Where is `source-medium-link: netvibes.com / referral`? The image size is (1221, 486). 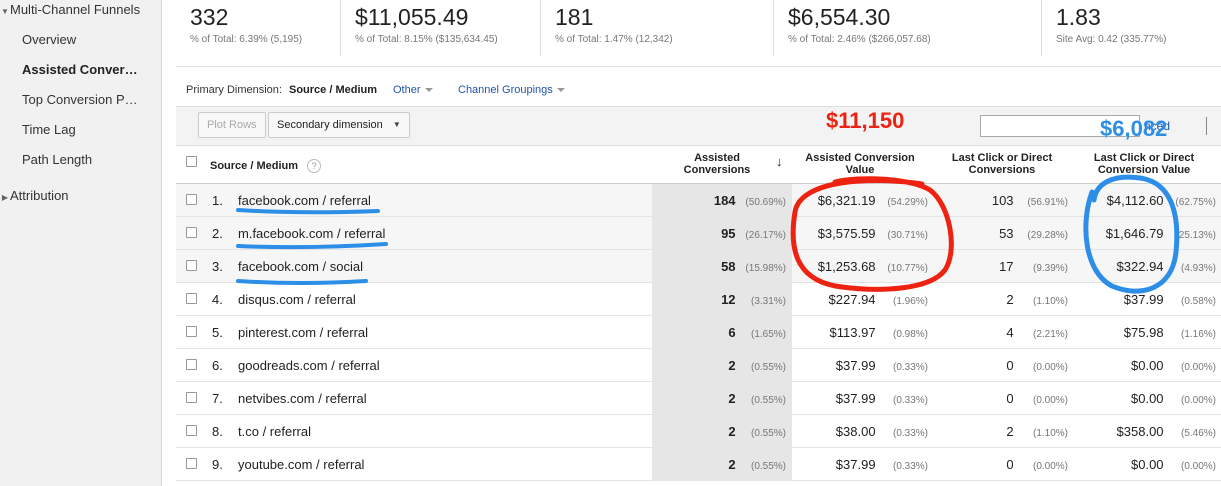
source-medium-link: netvibes.com / referral is located at coordinates (302, 398).